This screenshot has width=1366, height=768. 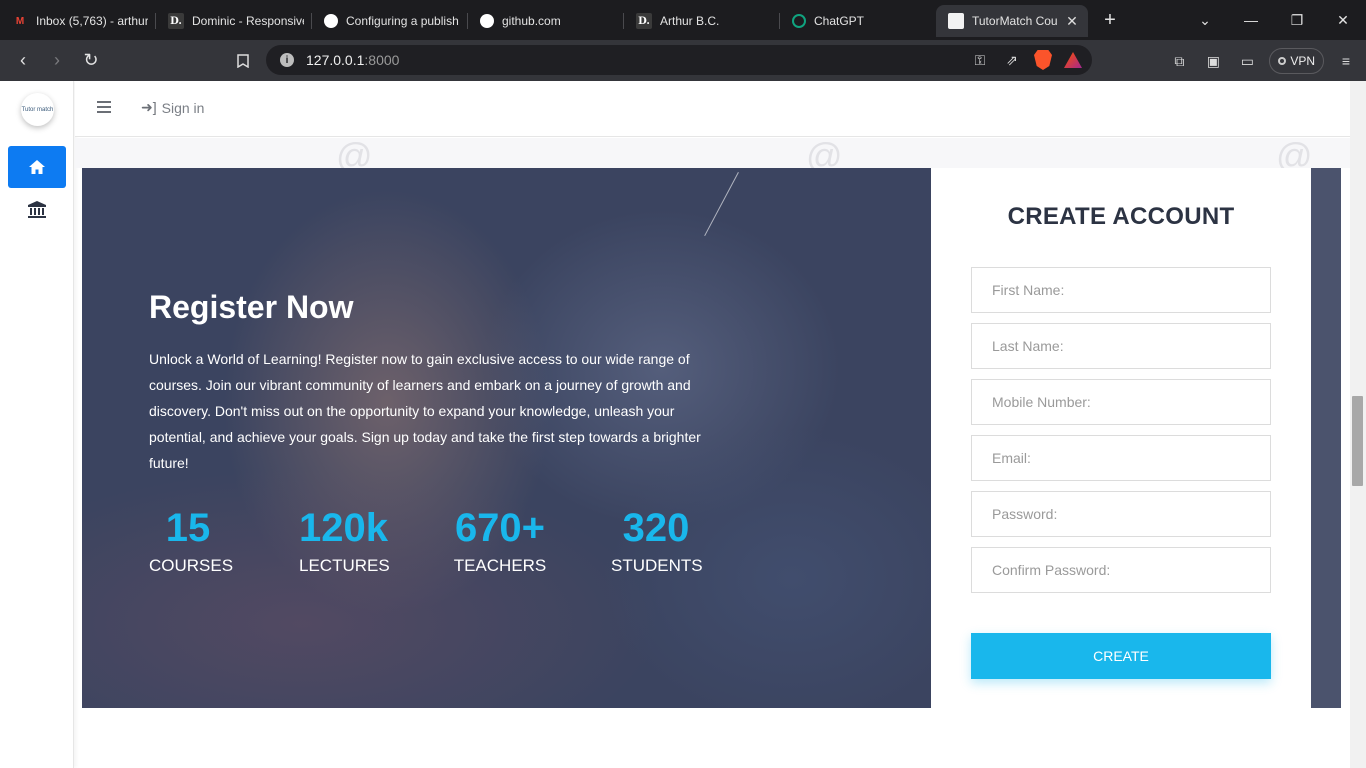 What do you see at coordinates (839, 21) in the screenshot?
I see `tab-title: ChatGPT` at bounding box center [839, 21].